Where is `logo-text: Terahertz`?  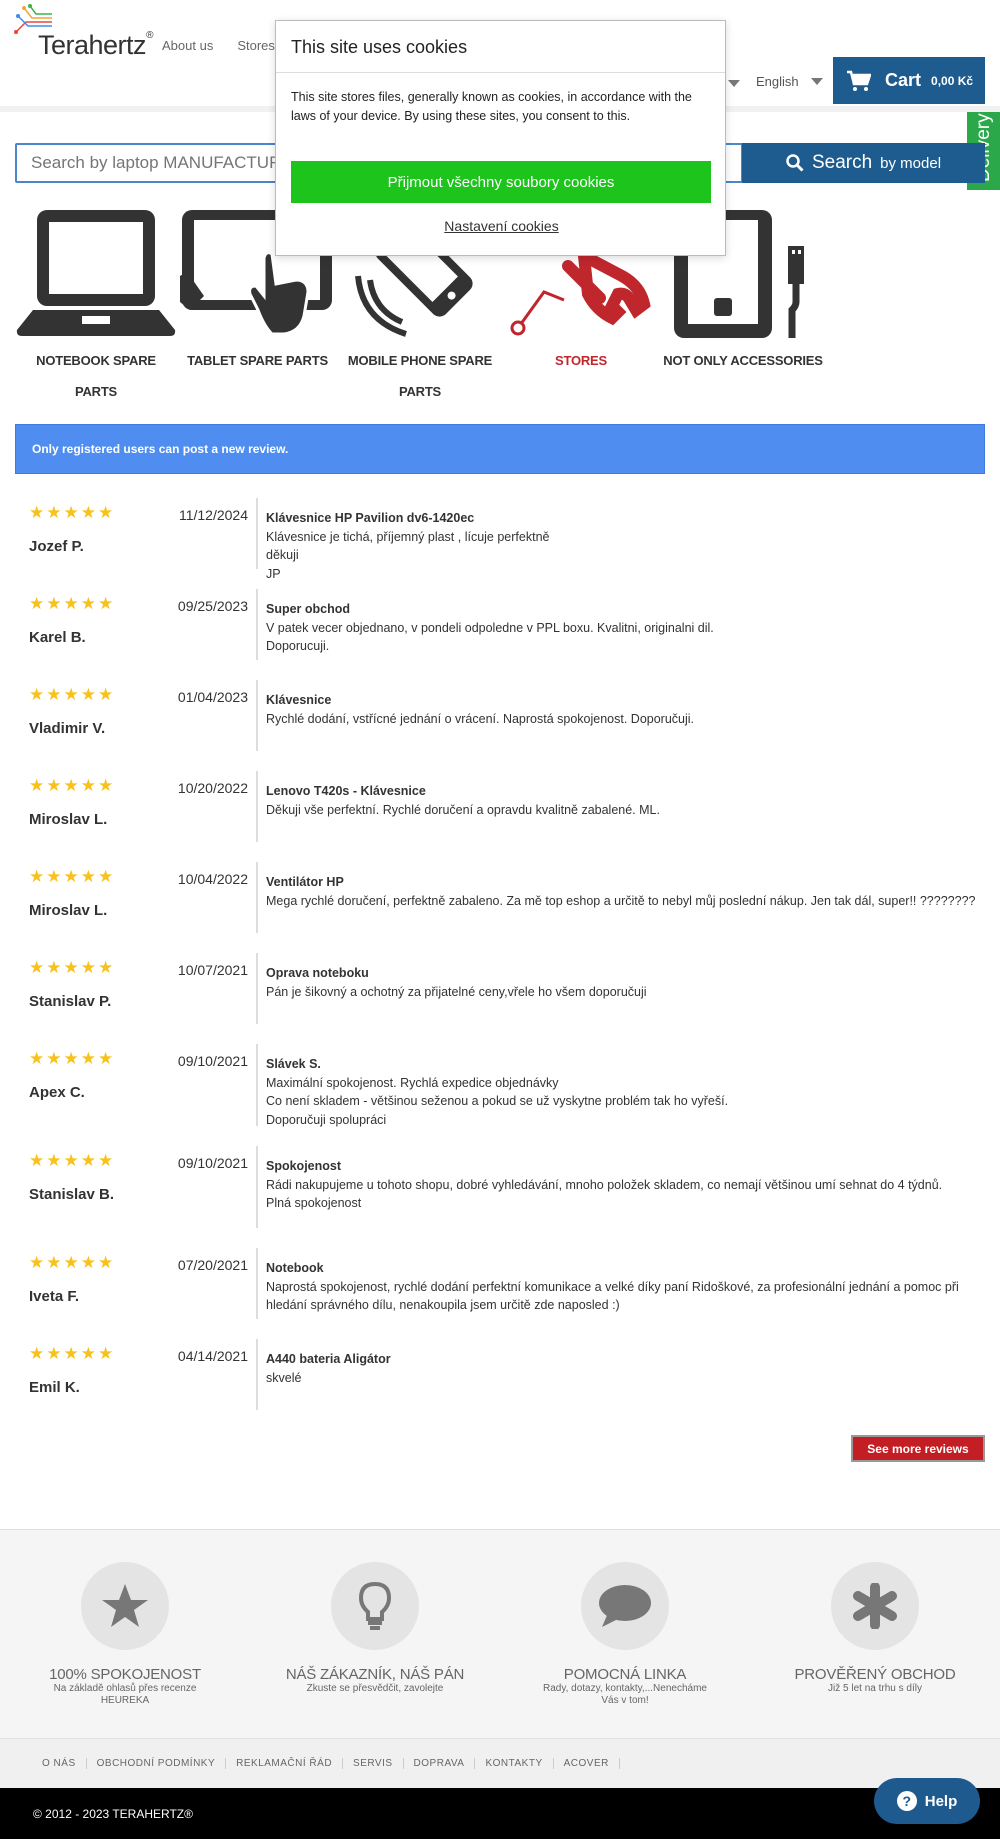
logo-text: Terahertz is located at coordinates (92, 45).